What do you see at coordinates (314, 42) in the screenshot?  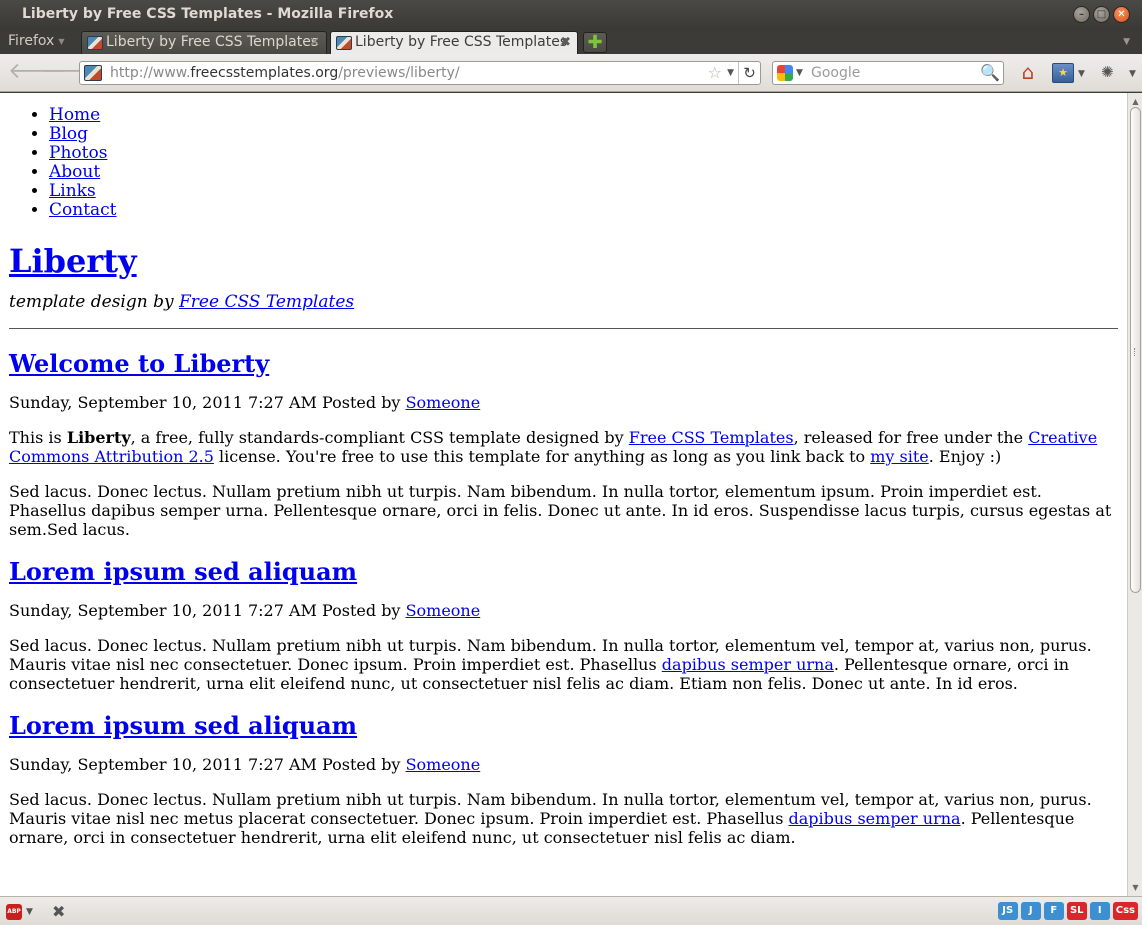 I see `close-tab-icon: ✕` at bounding box center [314, 42].